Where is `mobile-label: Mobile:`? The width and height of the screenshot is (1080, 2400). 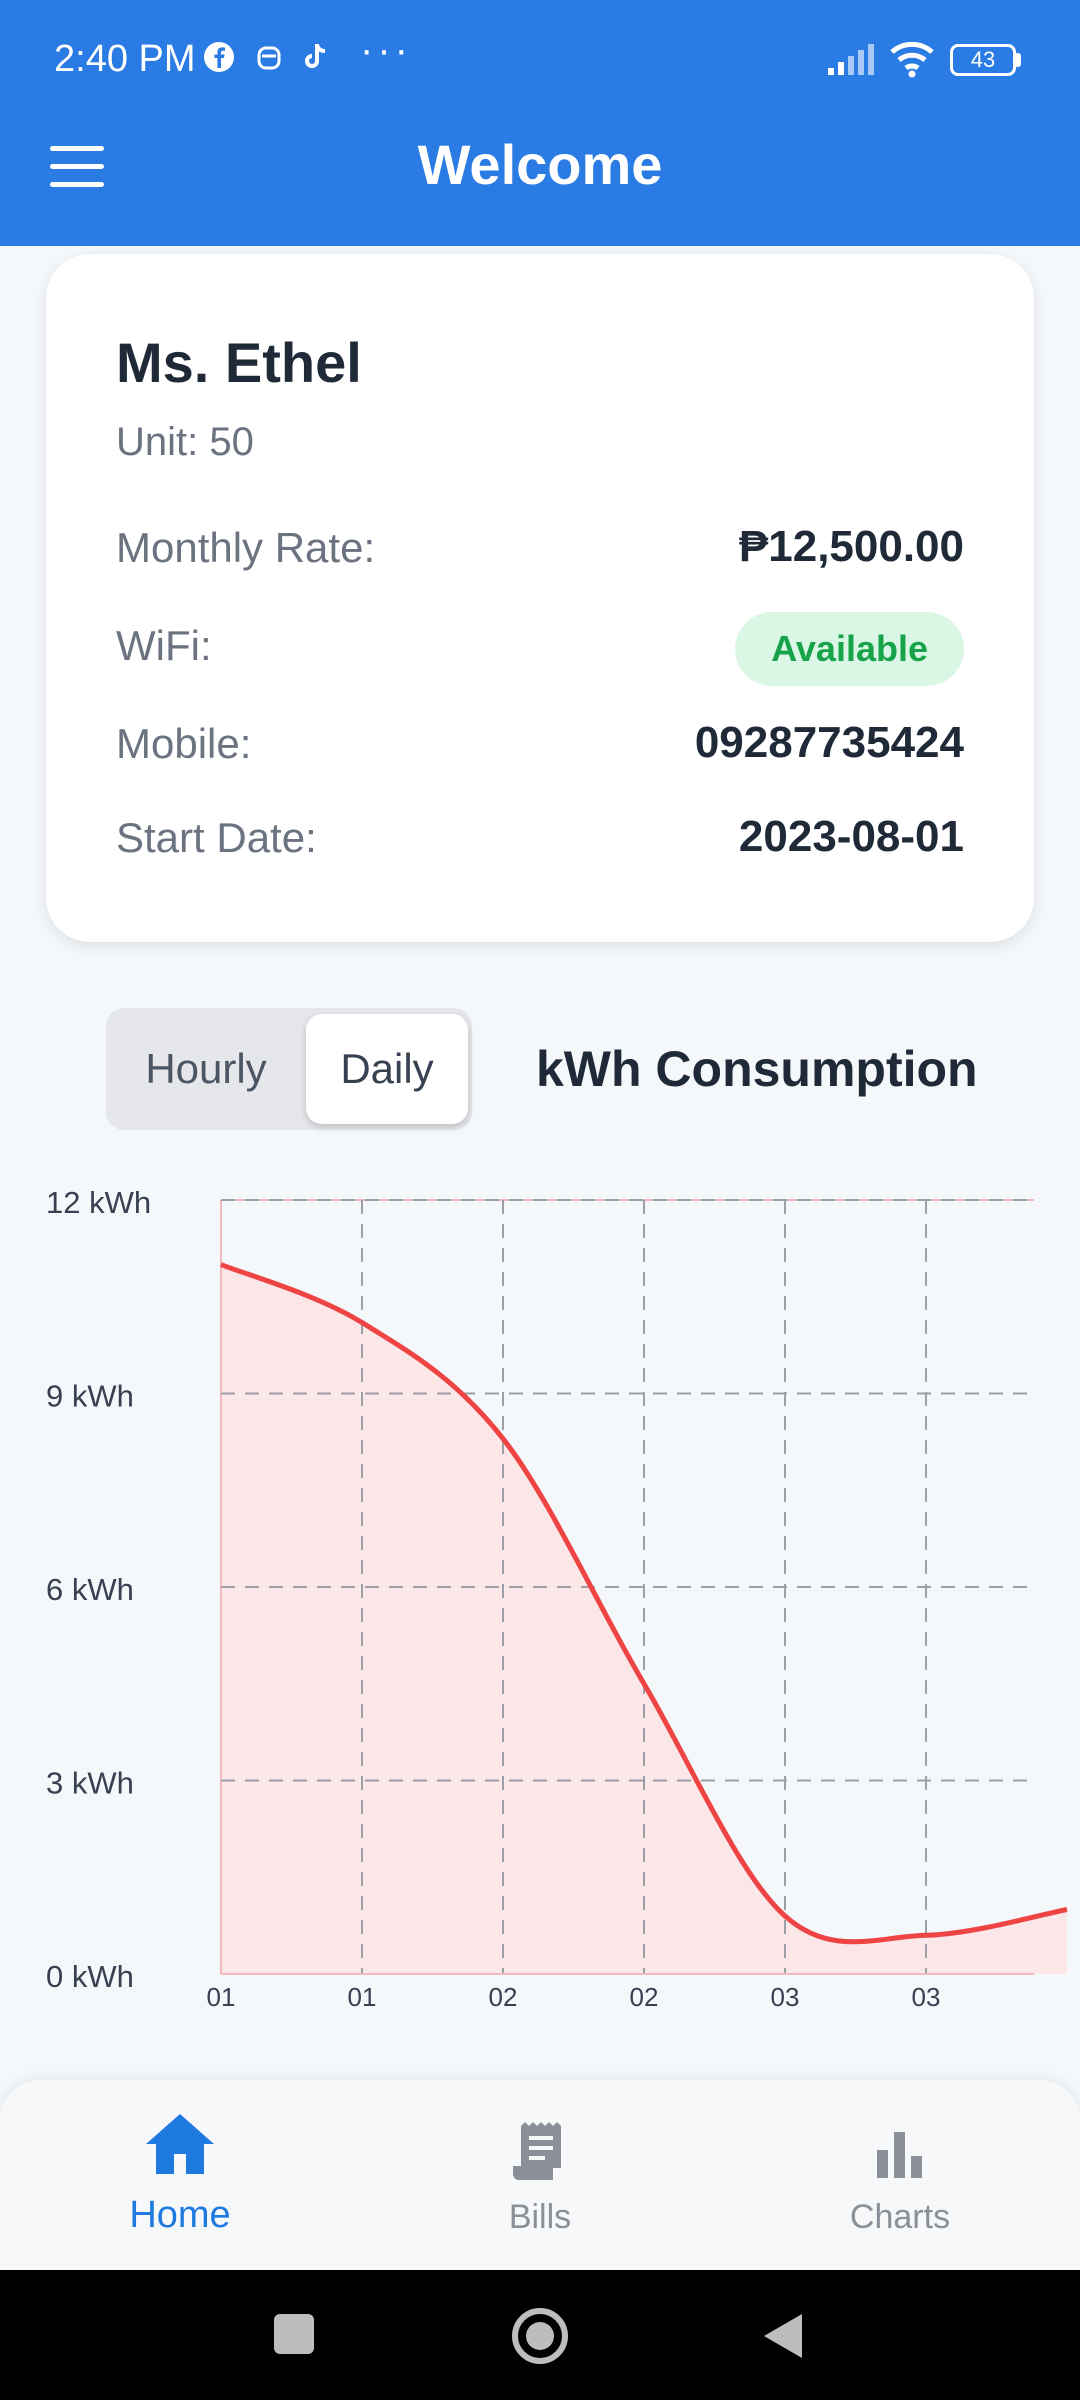 mobile-label: Mobile: is located at coordinates (184, 743).